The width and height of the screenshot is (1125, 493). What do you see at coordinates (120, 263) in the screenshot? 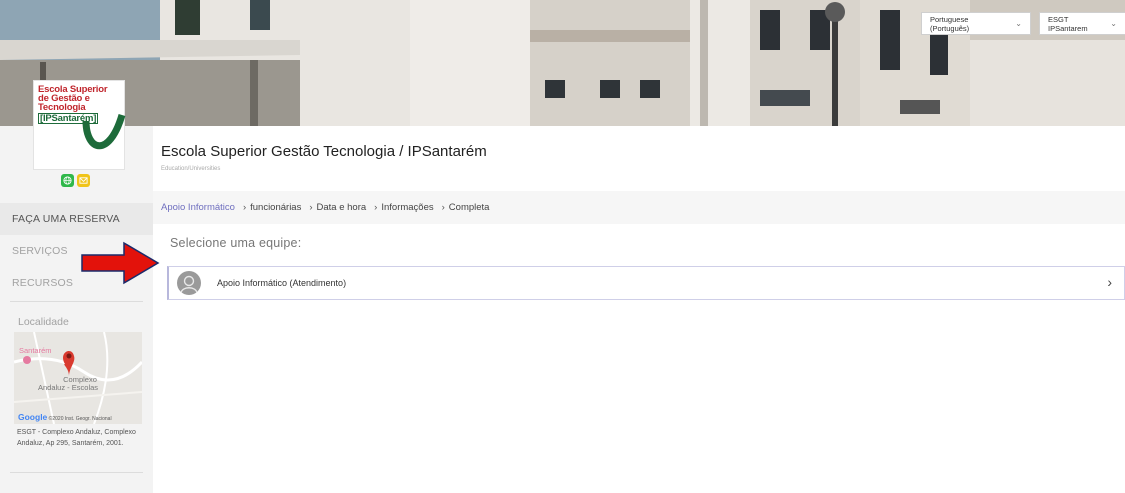
I see `annotation-arrow` at bounding box center [120, 263].